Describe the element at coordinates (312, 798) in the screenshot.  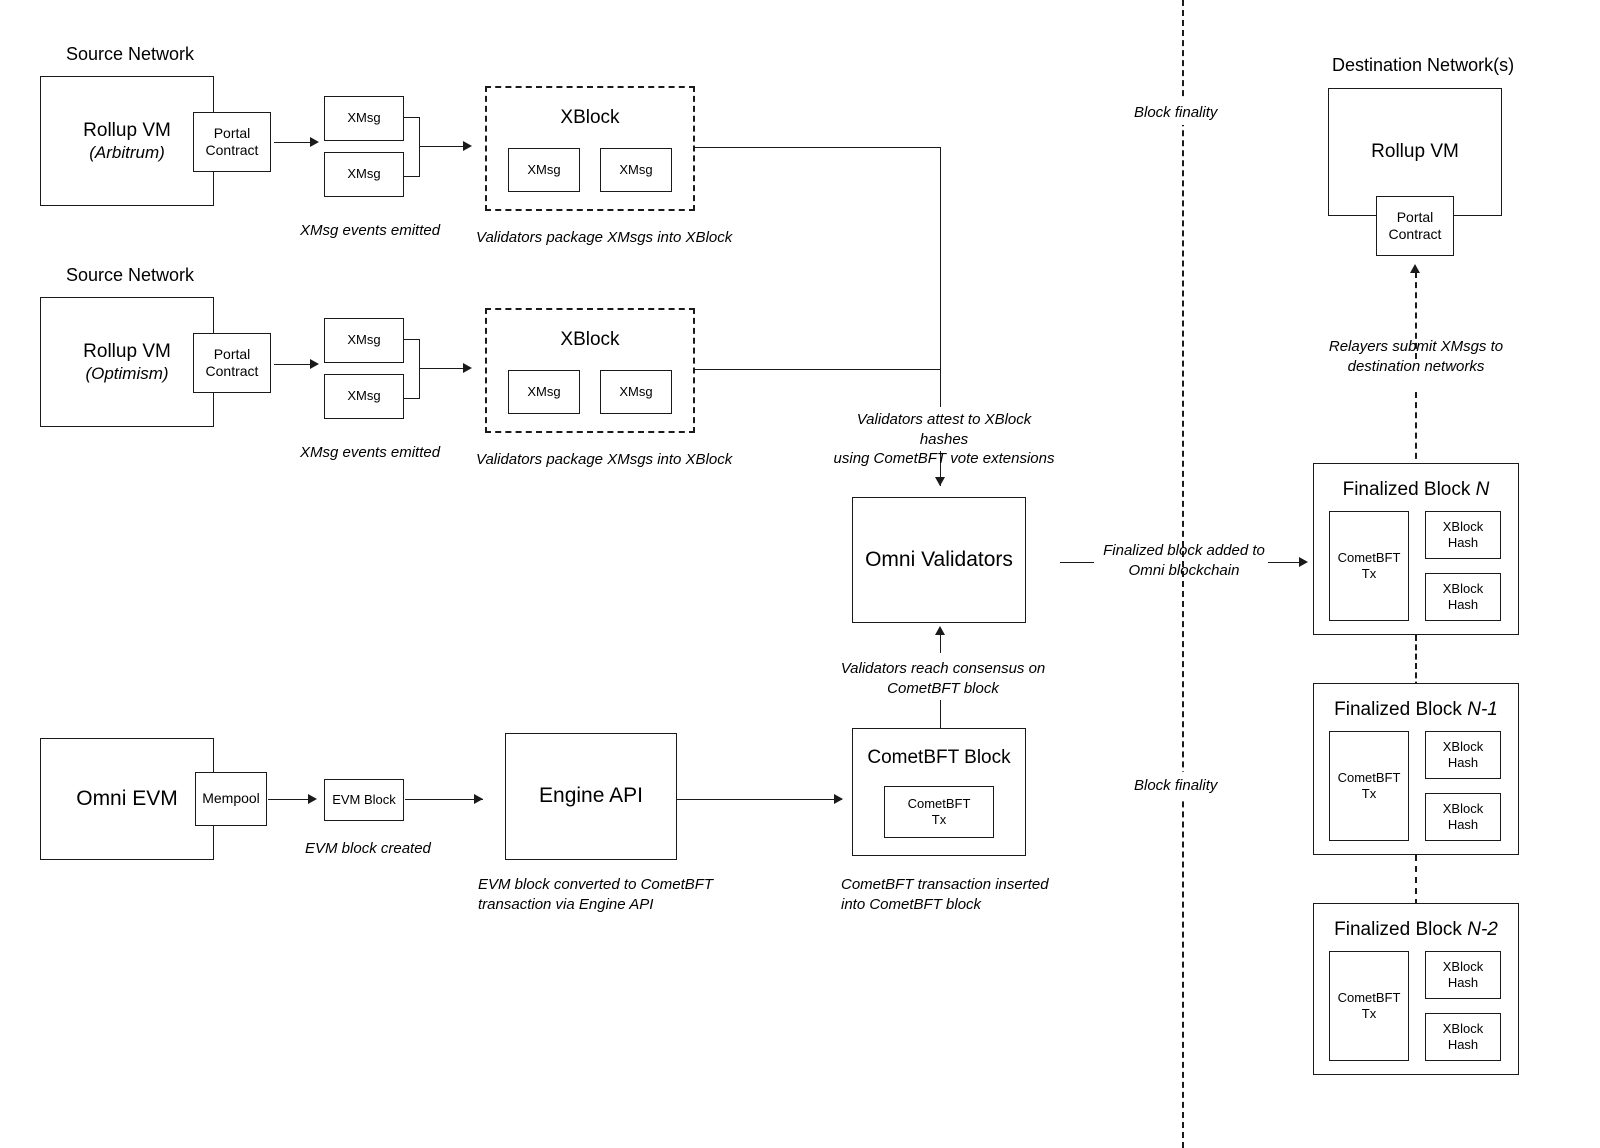
I see `arrowhead-mempool-to-evm-block` at that location.